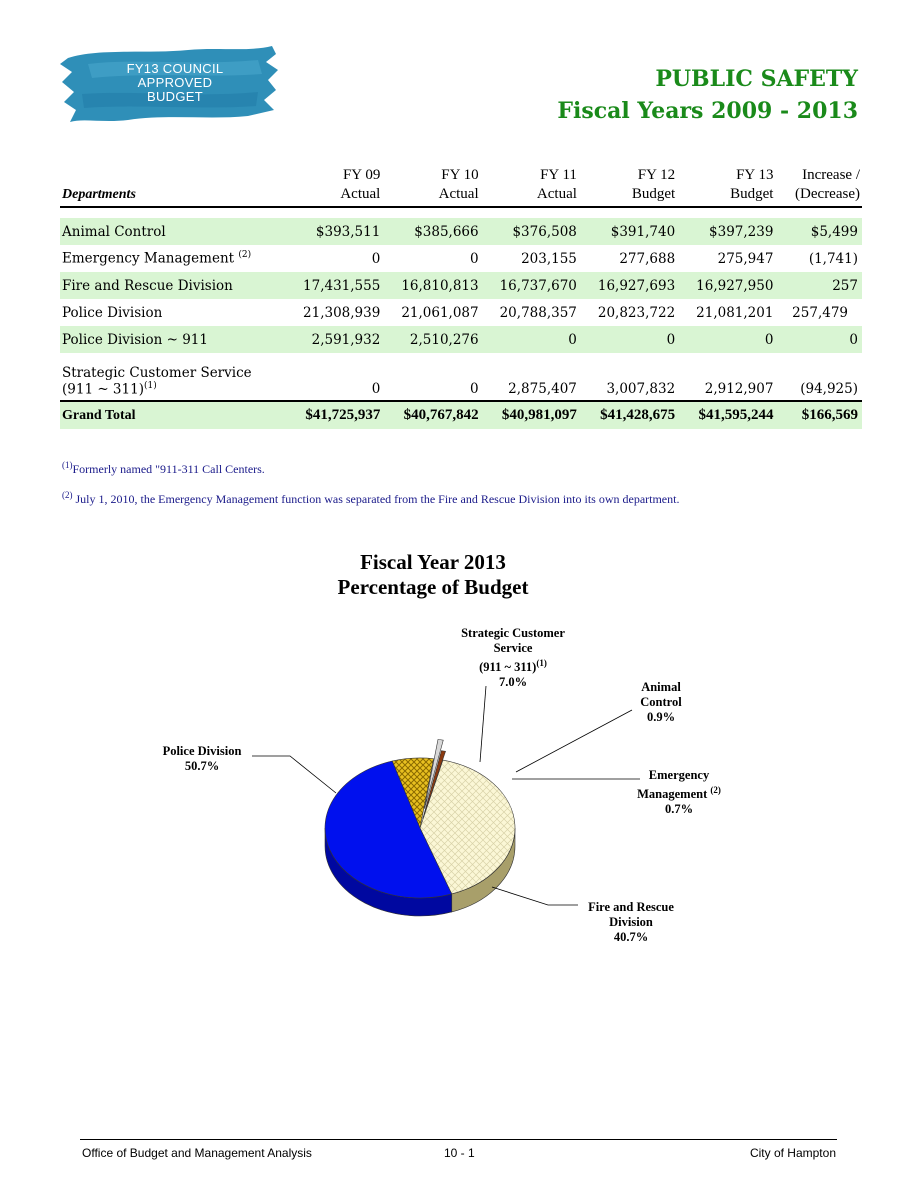  I want to click on leader-line-police, so click(294, 774).